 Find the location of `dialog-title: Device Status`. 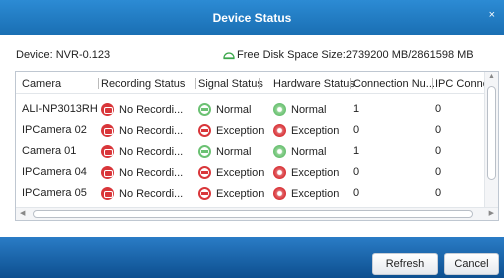

dialog-title: Device Status is located at coordinates (252, 18).